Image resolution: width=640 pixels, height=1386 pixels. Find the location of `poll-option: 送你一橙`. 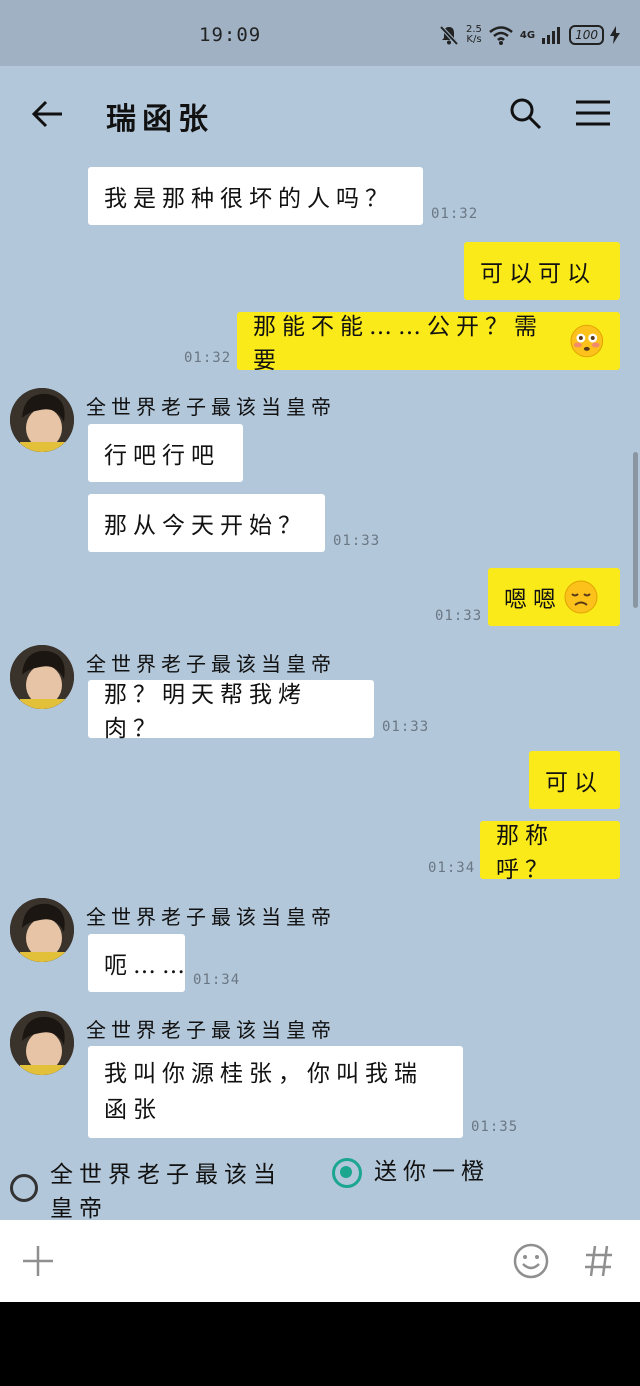

poll-option: 送你一橙 is located at coordinates (411, 1172).